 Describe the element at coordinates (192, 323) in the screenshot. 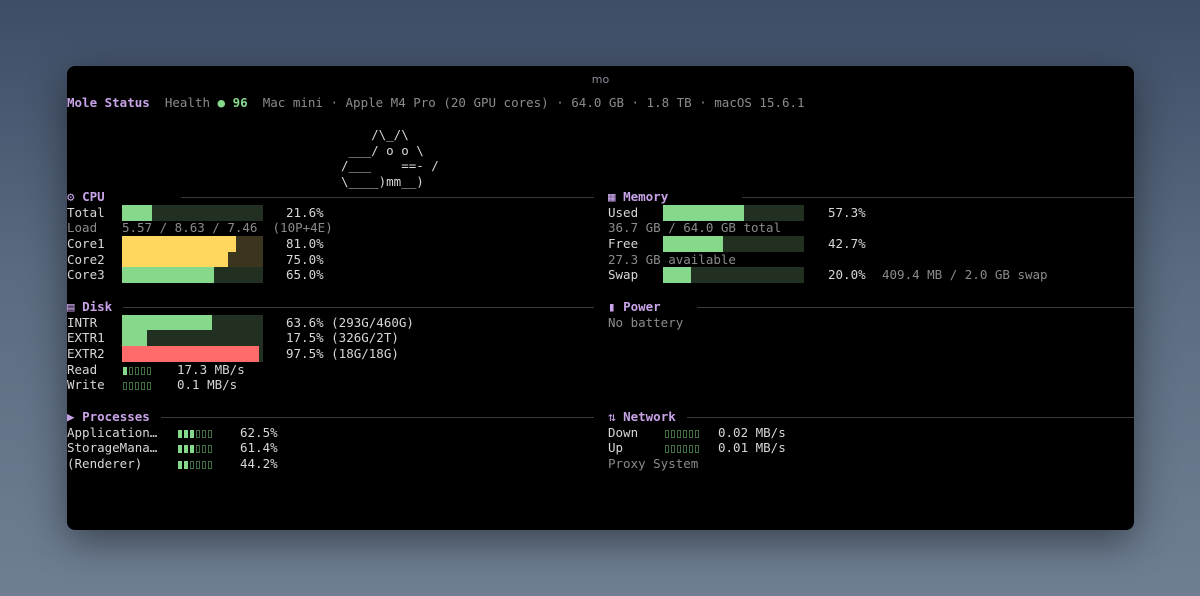

I see `disk-intr-bar` at that location.